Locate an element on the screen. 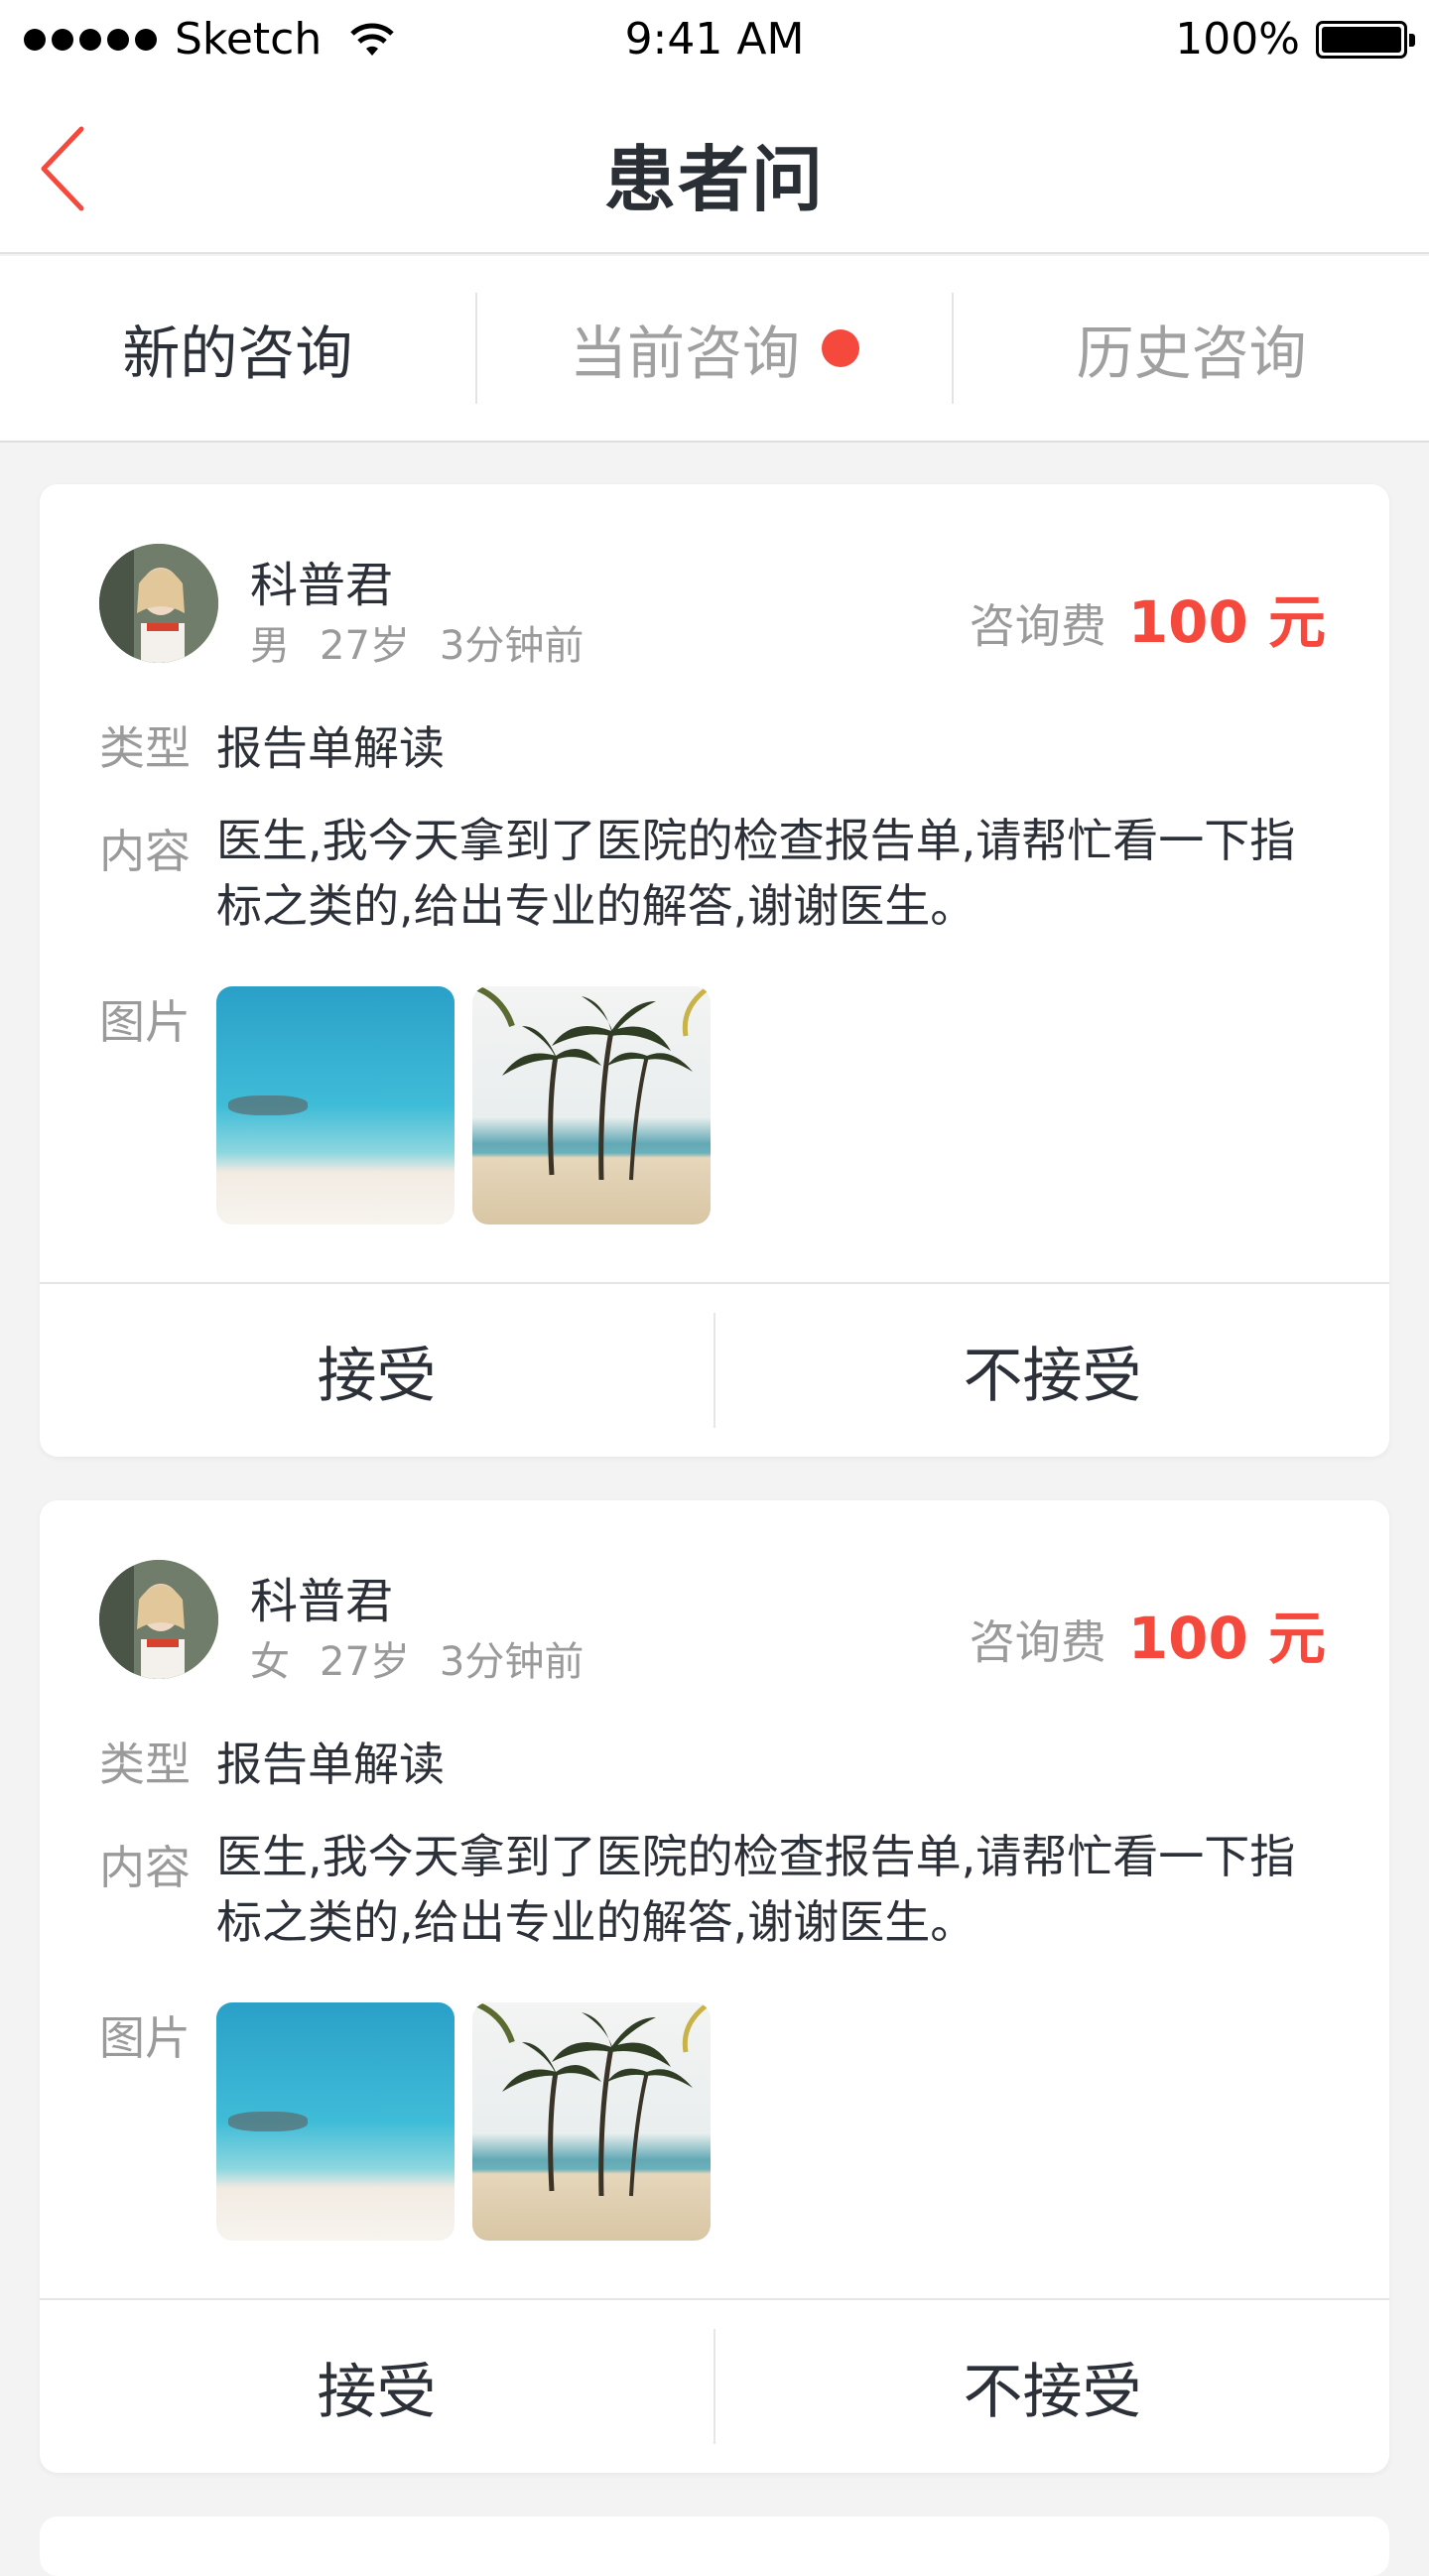  battery-icon is located at coordinates (1365, 40).